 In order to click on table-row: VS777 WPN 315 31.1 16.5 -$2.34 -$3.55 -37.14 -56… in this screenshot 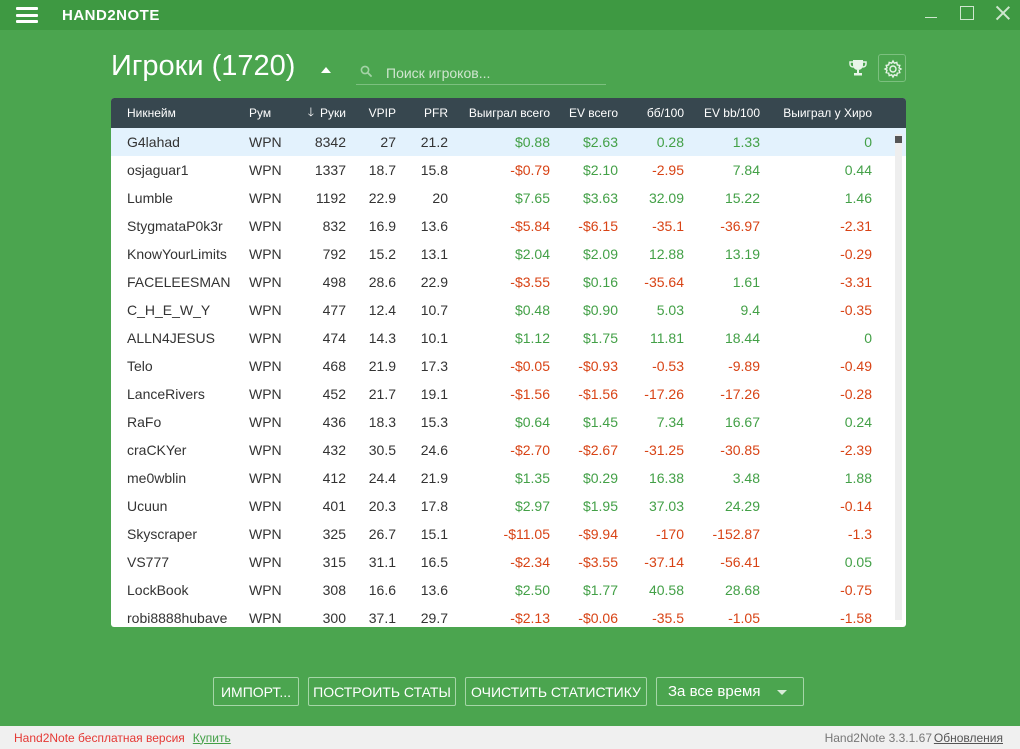, I will do `click(508, 562)`.